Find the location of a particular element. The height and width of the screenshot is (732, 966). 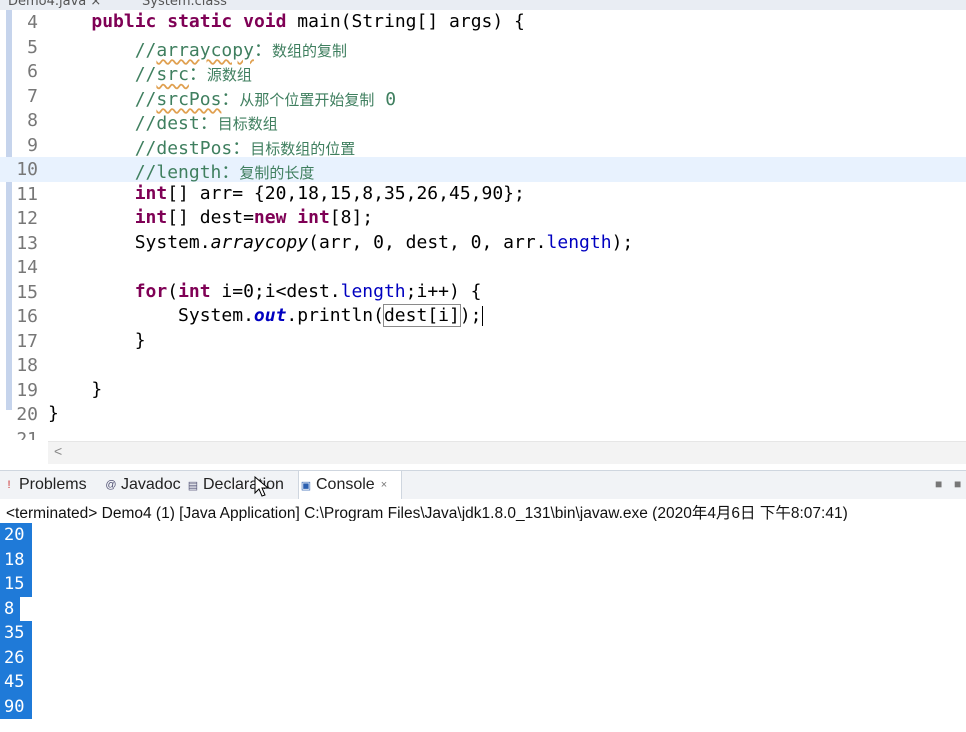

maximize-icon: ■ is located at coordinates (957, 484).